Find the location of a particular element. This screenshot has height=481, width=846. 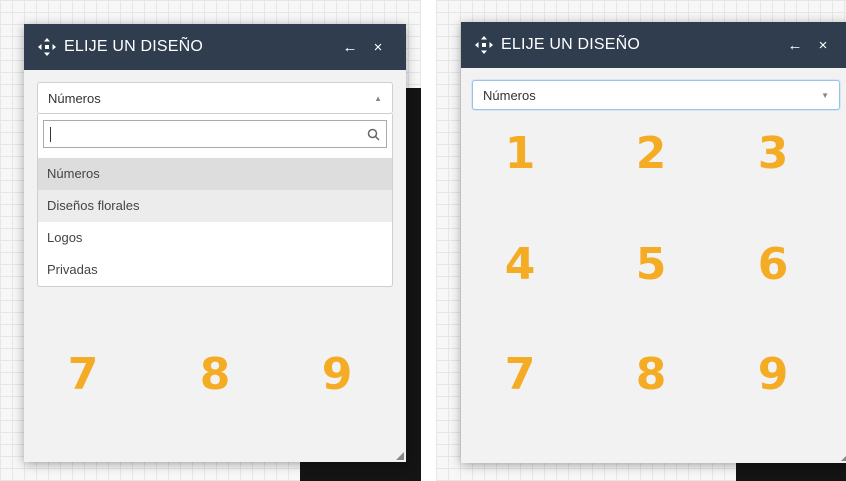

caret-down-icon: ▼ is located at coordinates (825, 95).